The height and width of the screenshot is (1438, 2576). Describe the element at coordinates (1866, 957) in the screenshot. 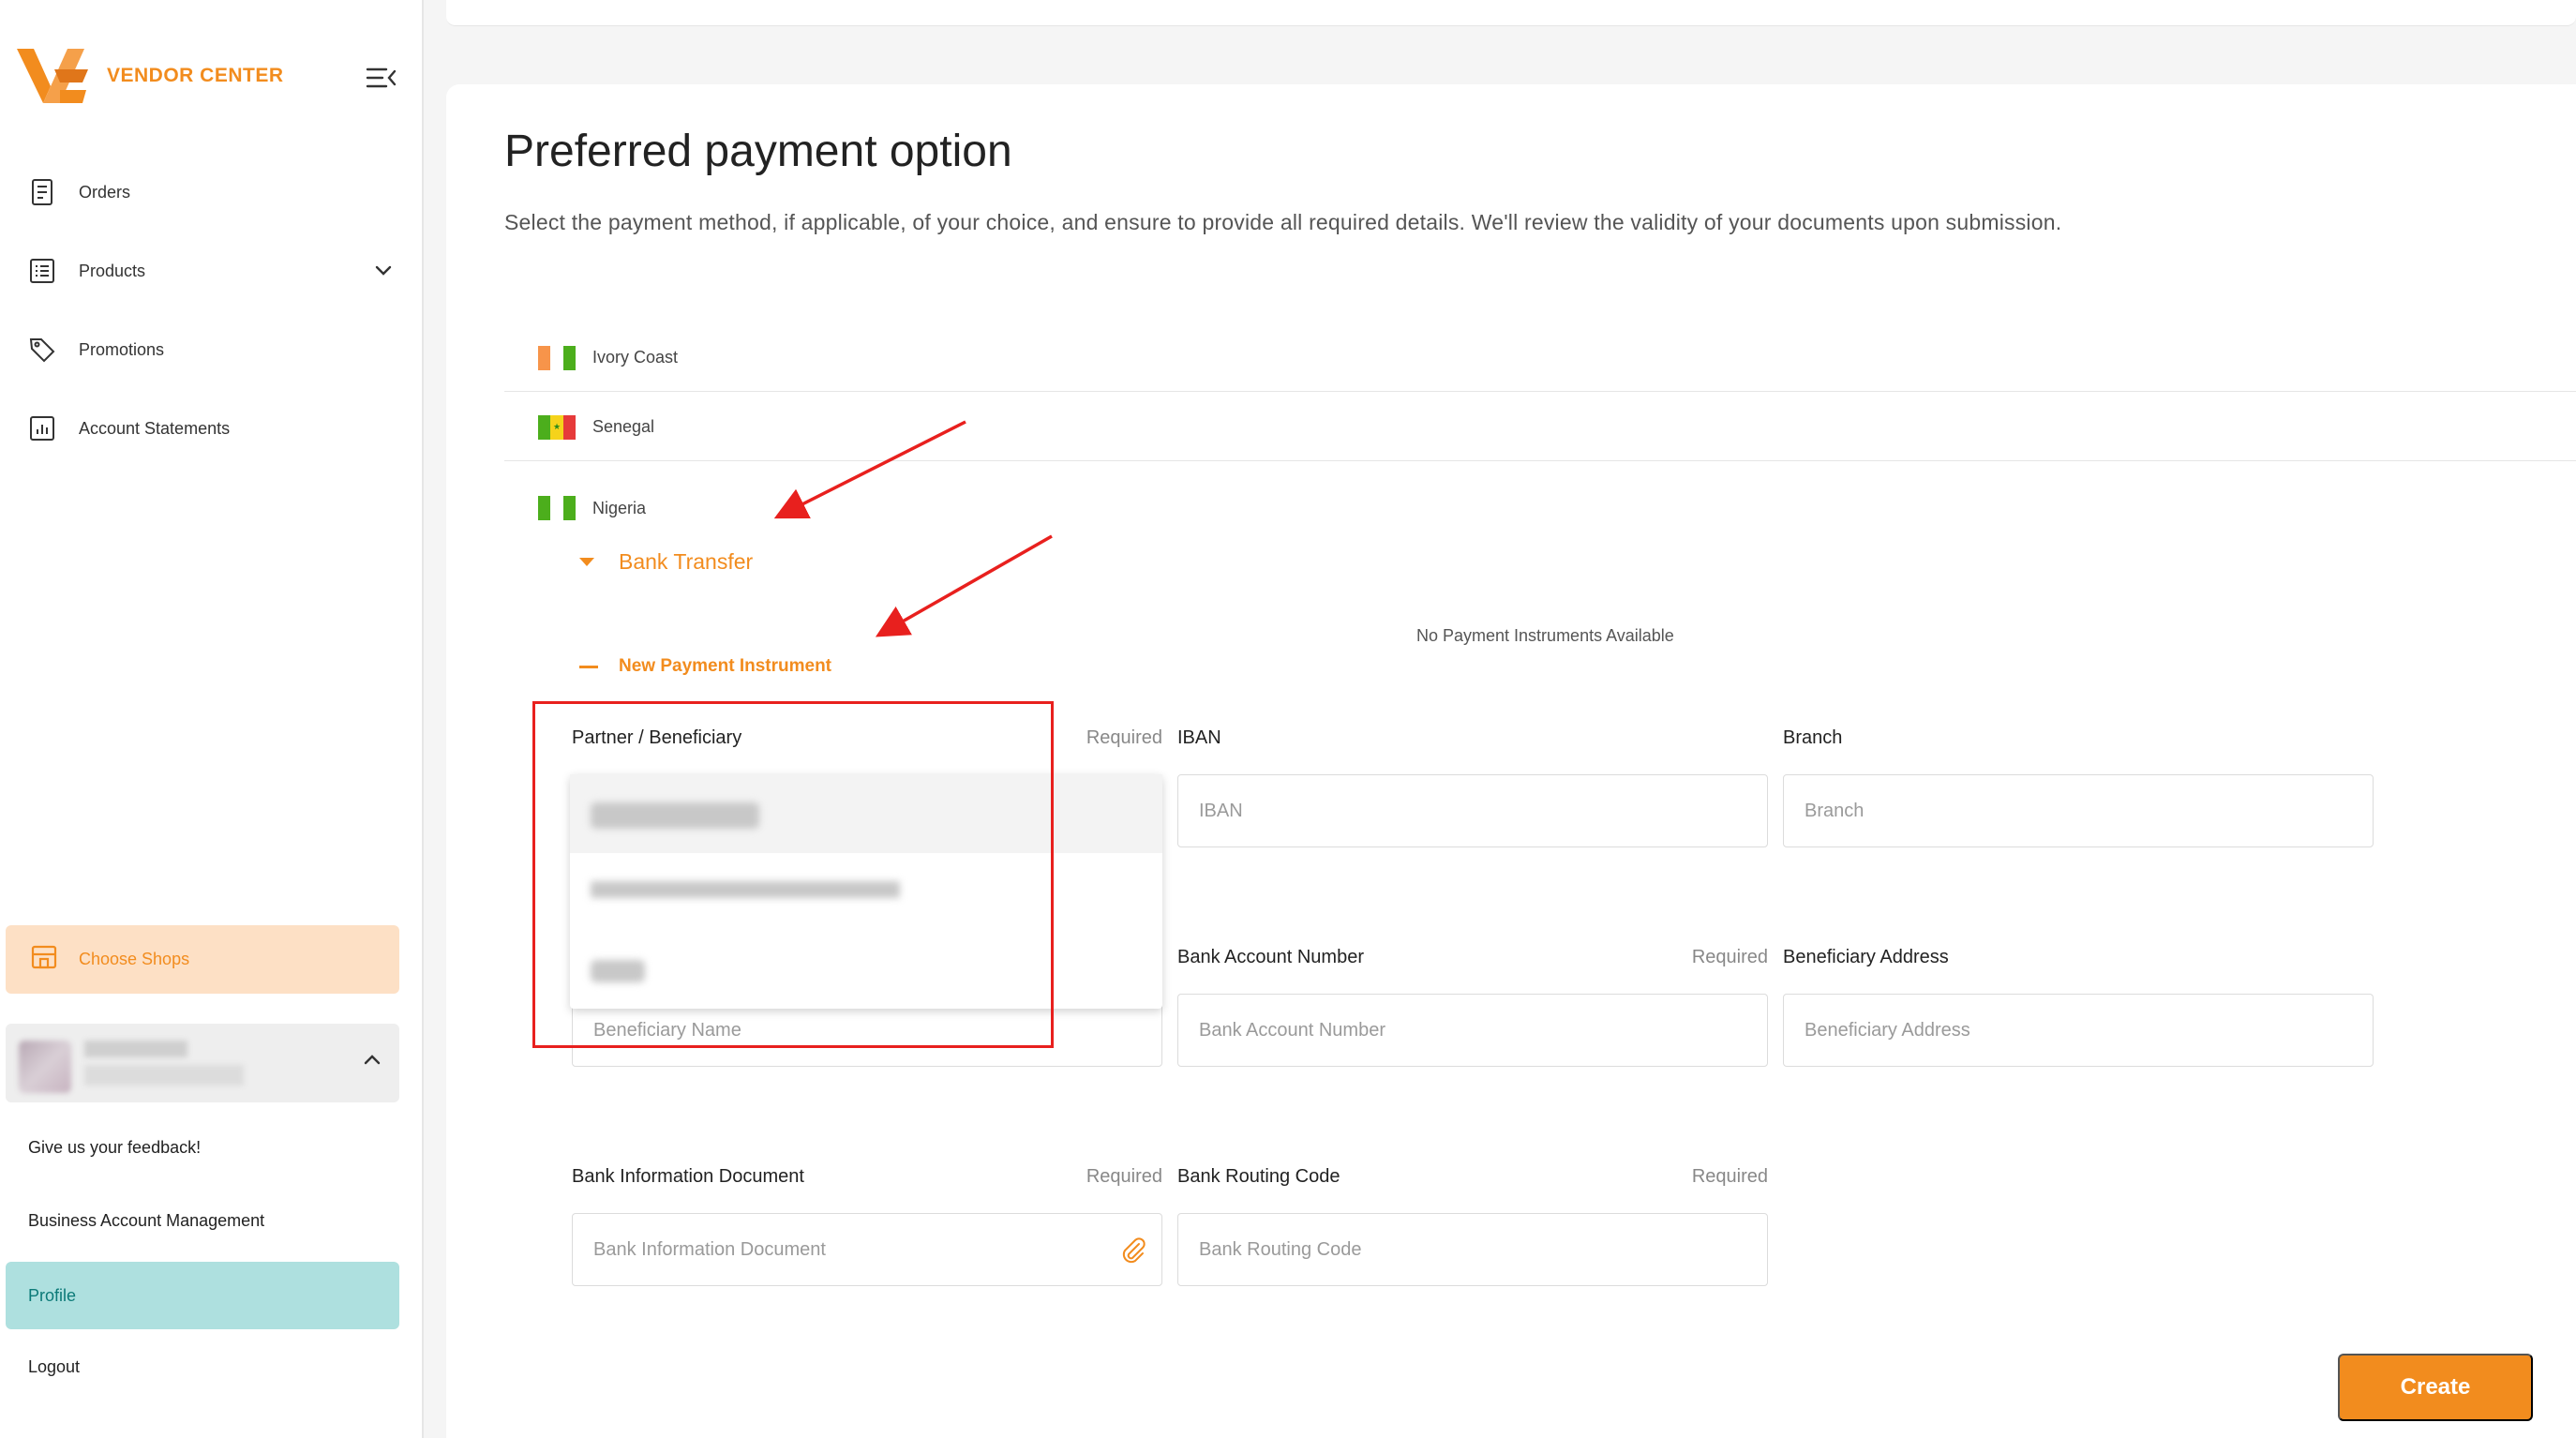

I see `beneficiary-address-label: Beneficiary Address` at that location.